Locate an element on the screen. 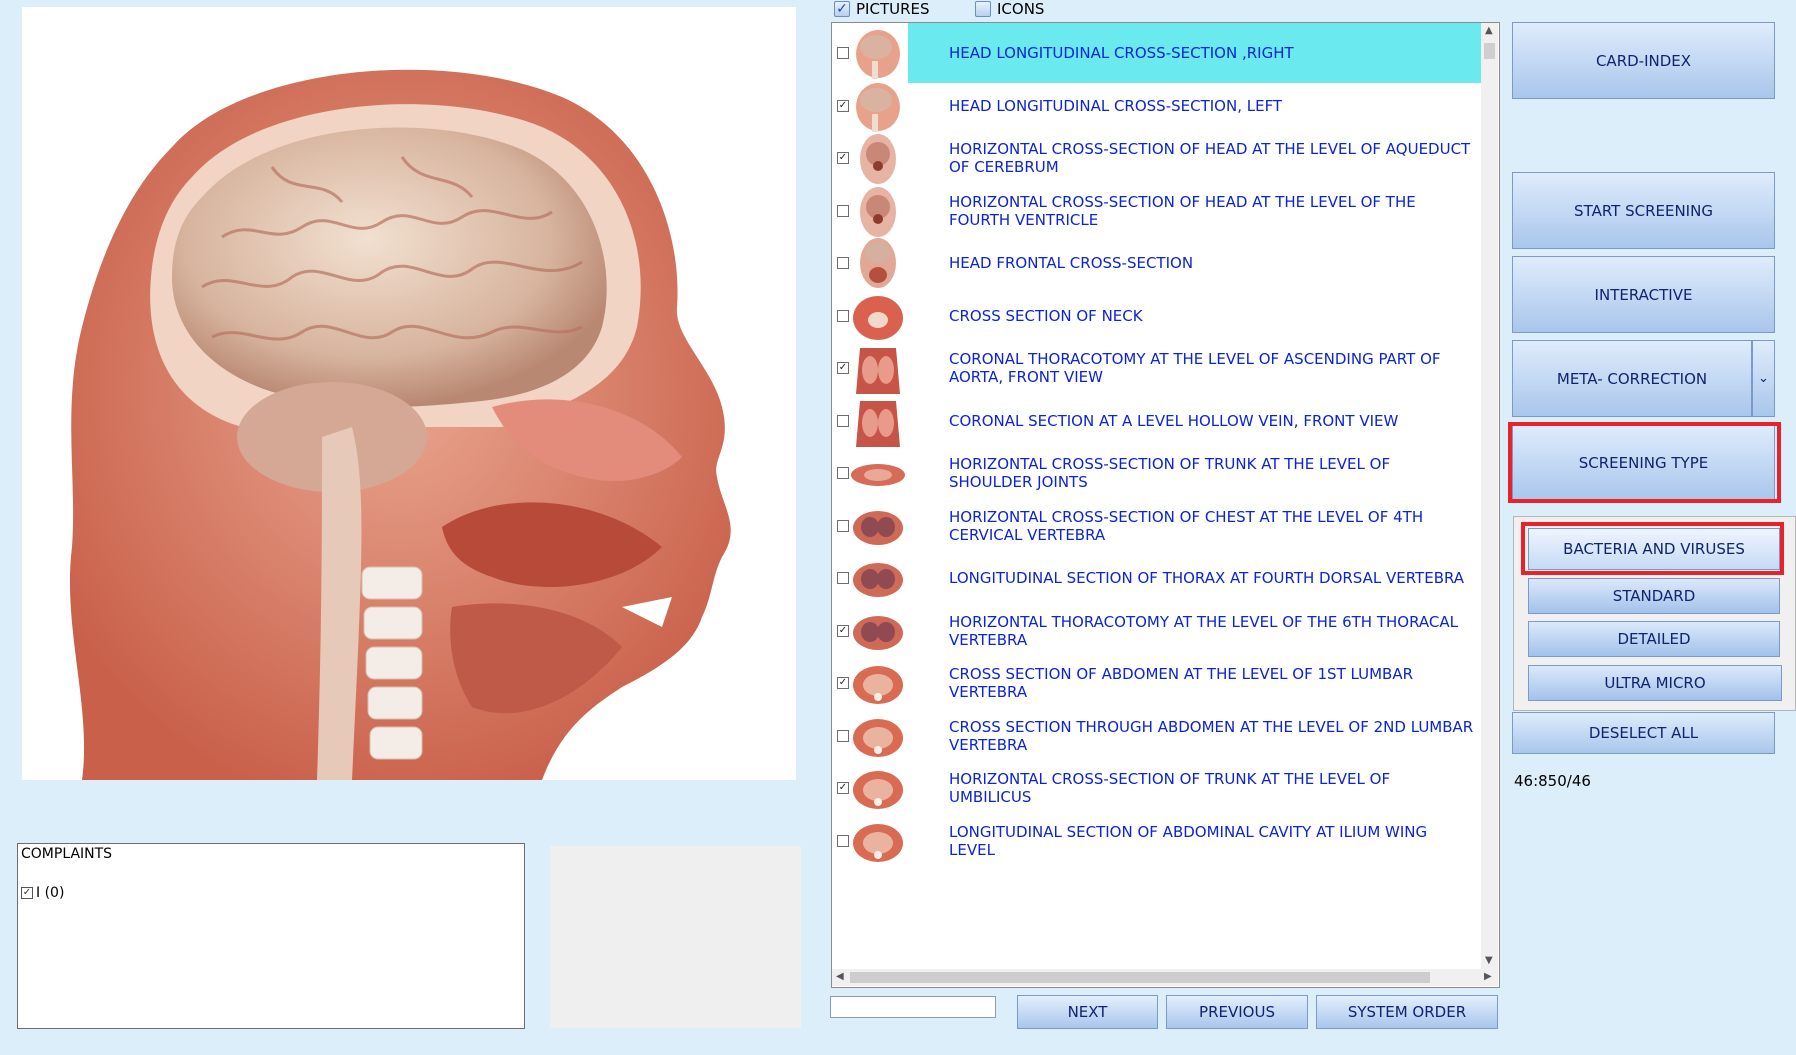  vertical-scrollbar: ▲ ▼ is located at coordinates (1489, 496).